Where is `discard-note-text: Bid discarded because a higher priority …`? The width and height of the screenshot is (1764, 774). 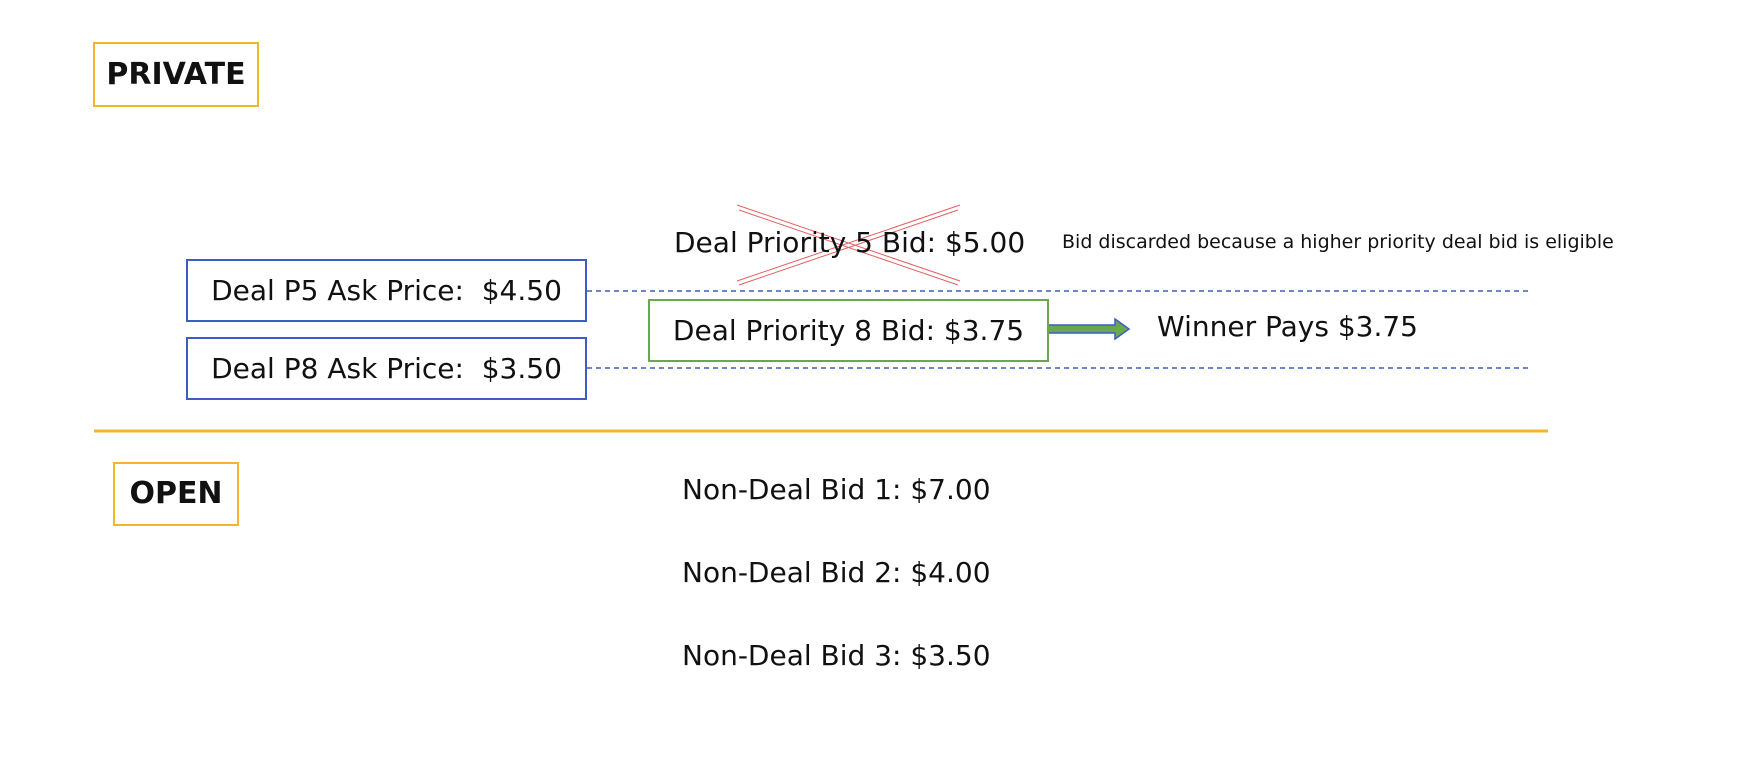 discard-note-text: Bid discarded because a higher priority … is located at coordinates (1338, 242).